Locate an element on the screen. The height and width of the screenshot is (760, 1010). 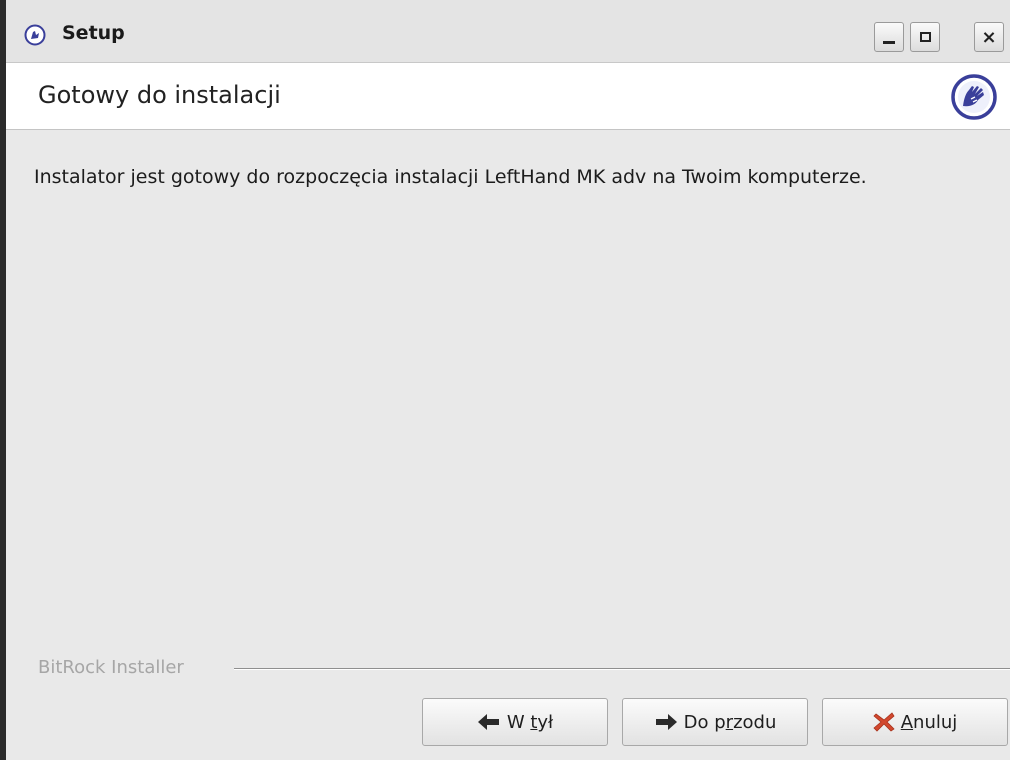
app-logo-icon is located at coordinates (35, 35).